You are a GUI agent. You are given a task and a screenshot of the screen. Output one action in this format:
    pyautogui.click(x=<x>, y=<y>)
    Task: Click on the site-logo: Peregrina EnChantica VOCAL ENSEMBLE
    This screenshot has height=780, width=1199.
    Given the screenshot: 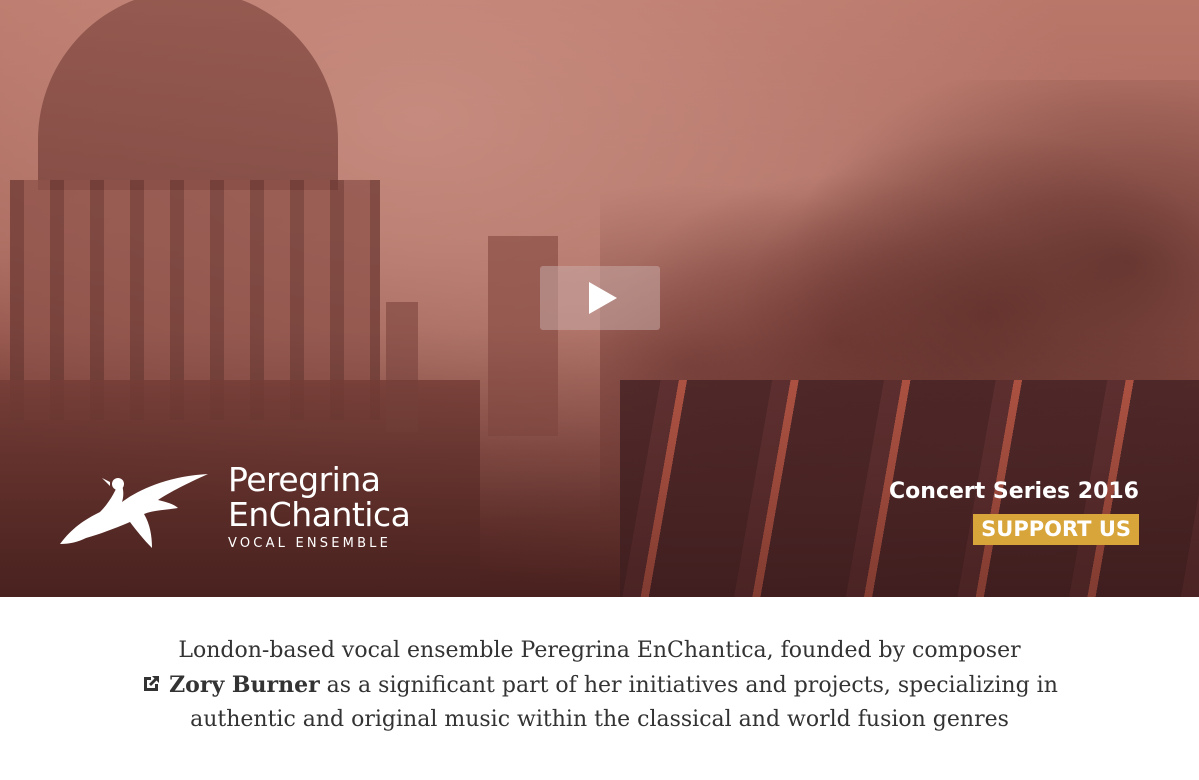 What is the action you would take?
    pyautogui.click(x=234, y=507)
    